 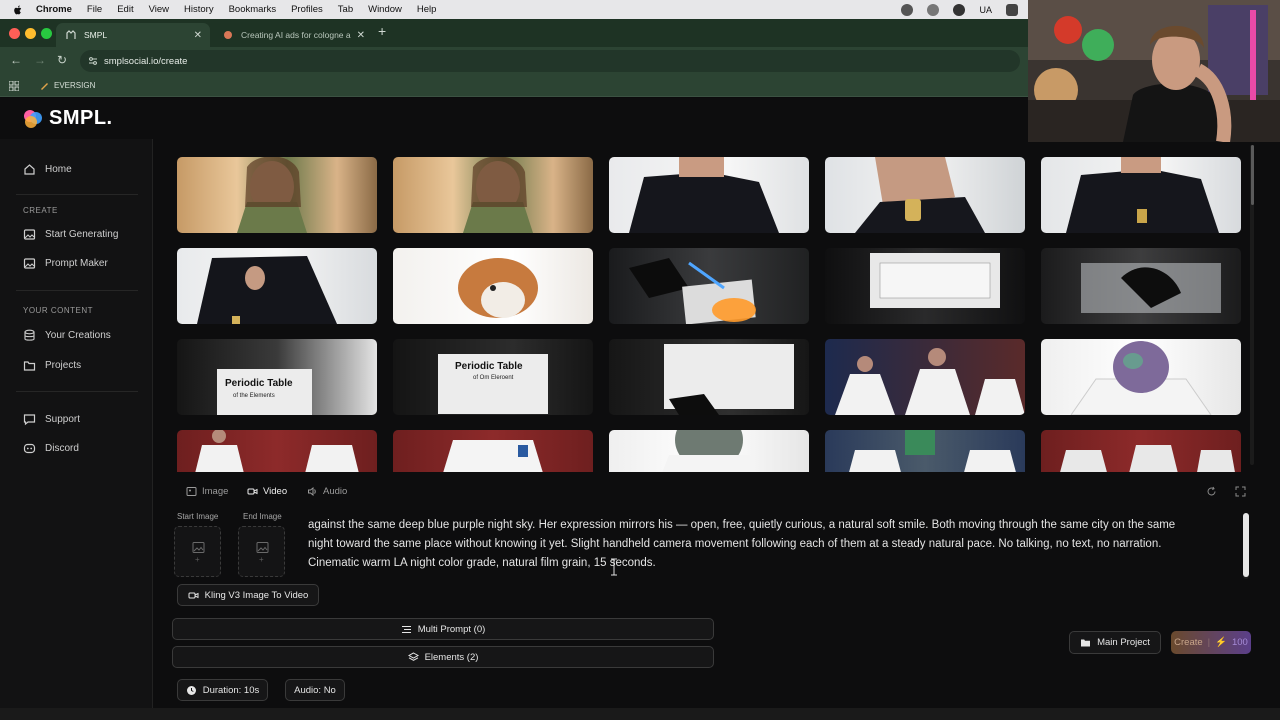 What do you see at coordinates (1246, 545) in the screenshot?
I see `prompt-scrollbar-thumb` at bounding box center [1246, 545].